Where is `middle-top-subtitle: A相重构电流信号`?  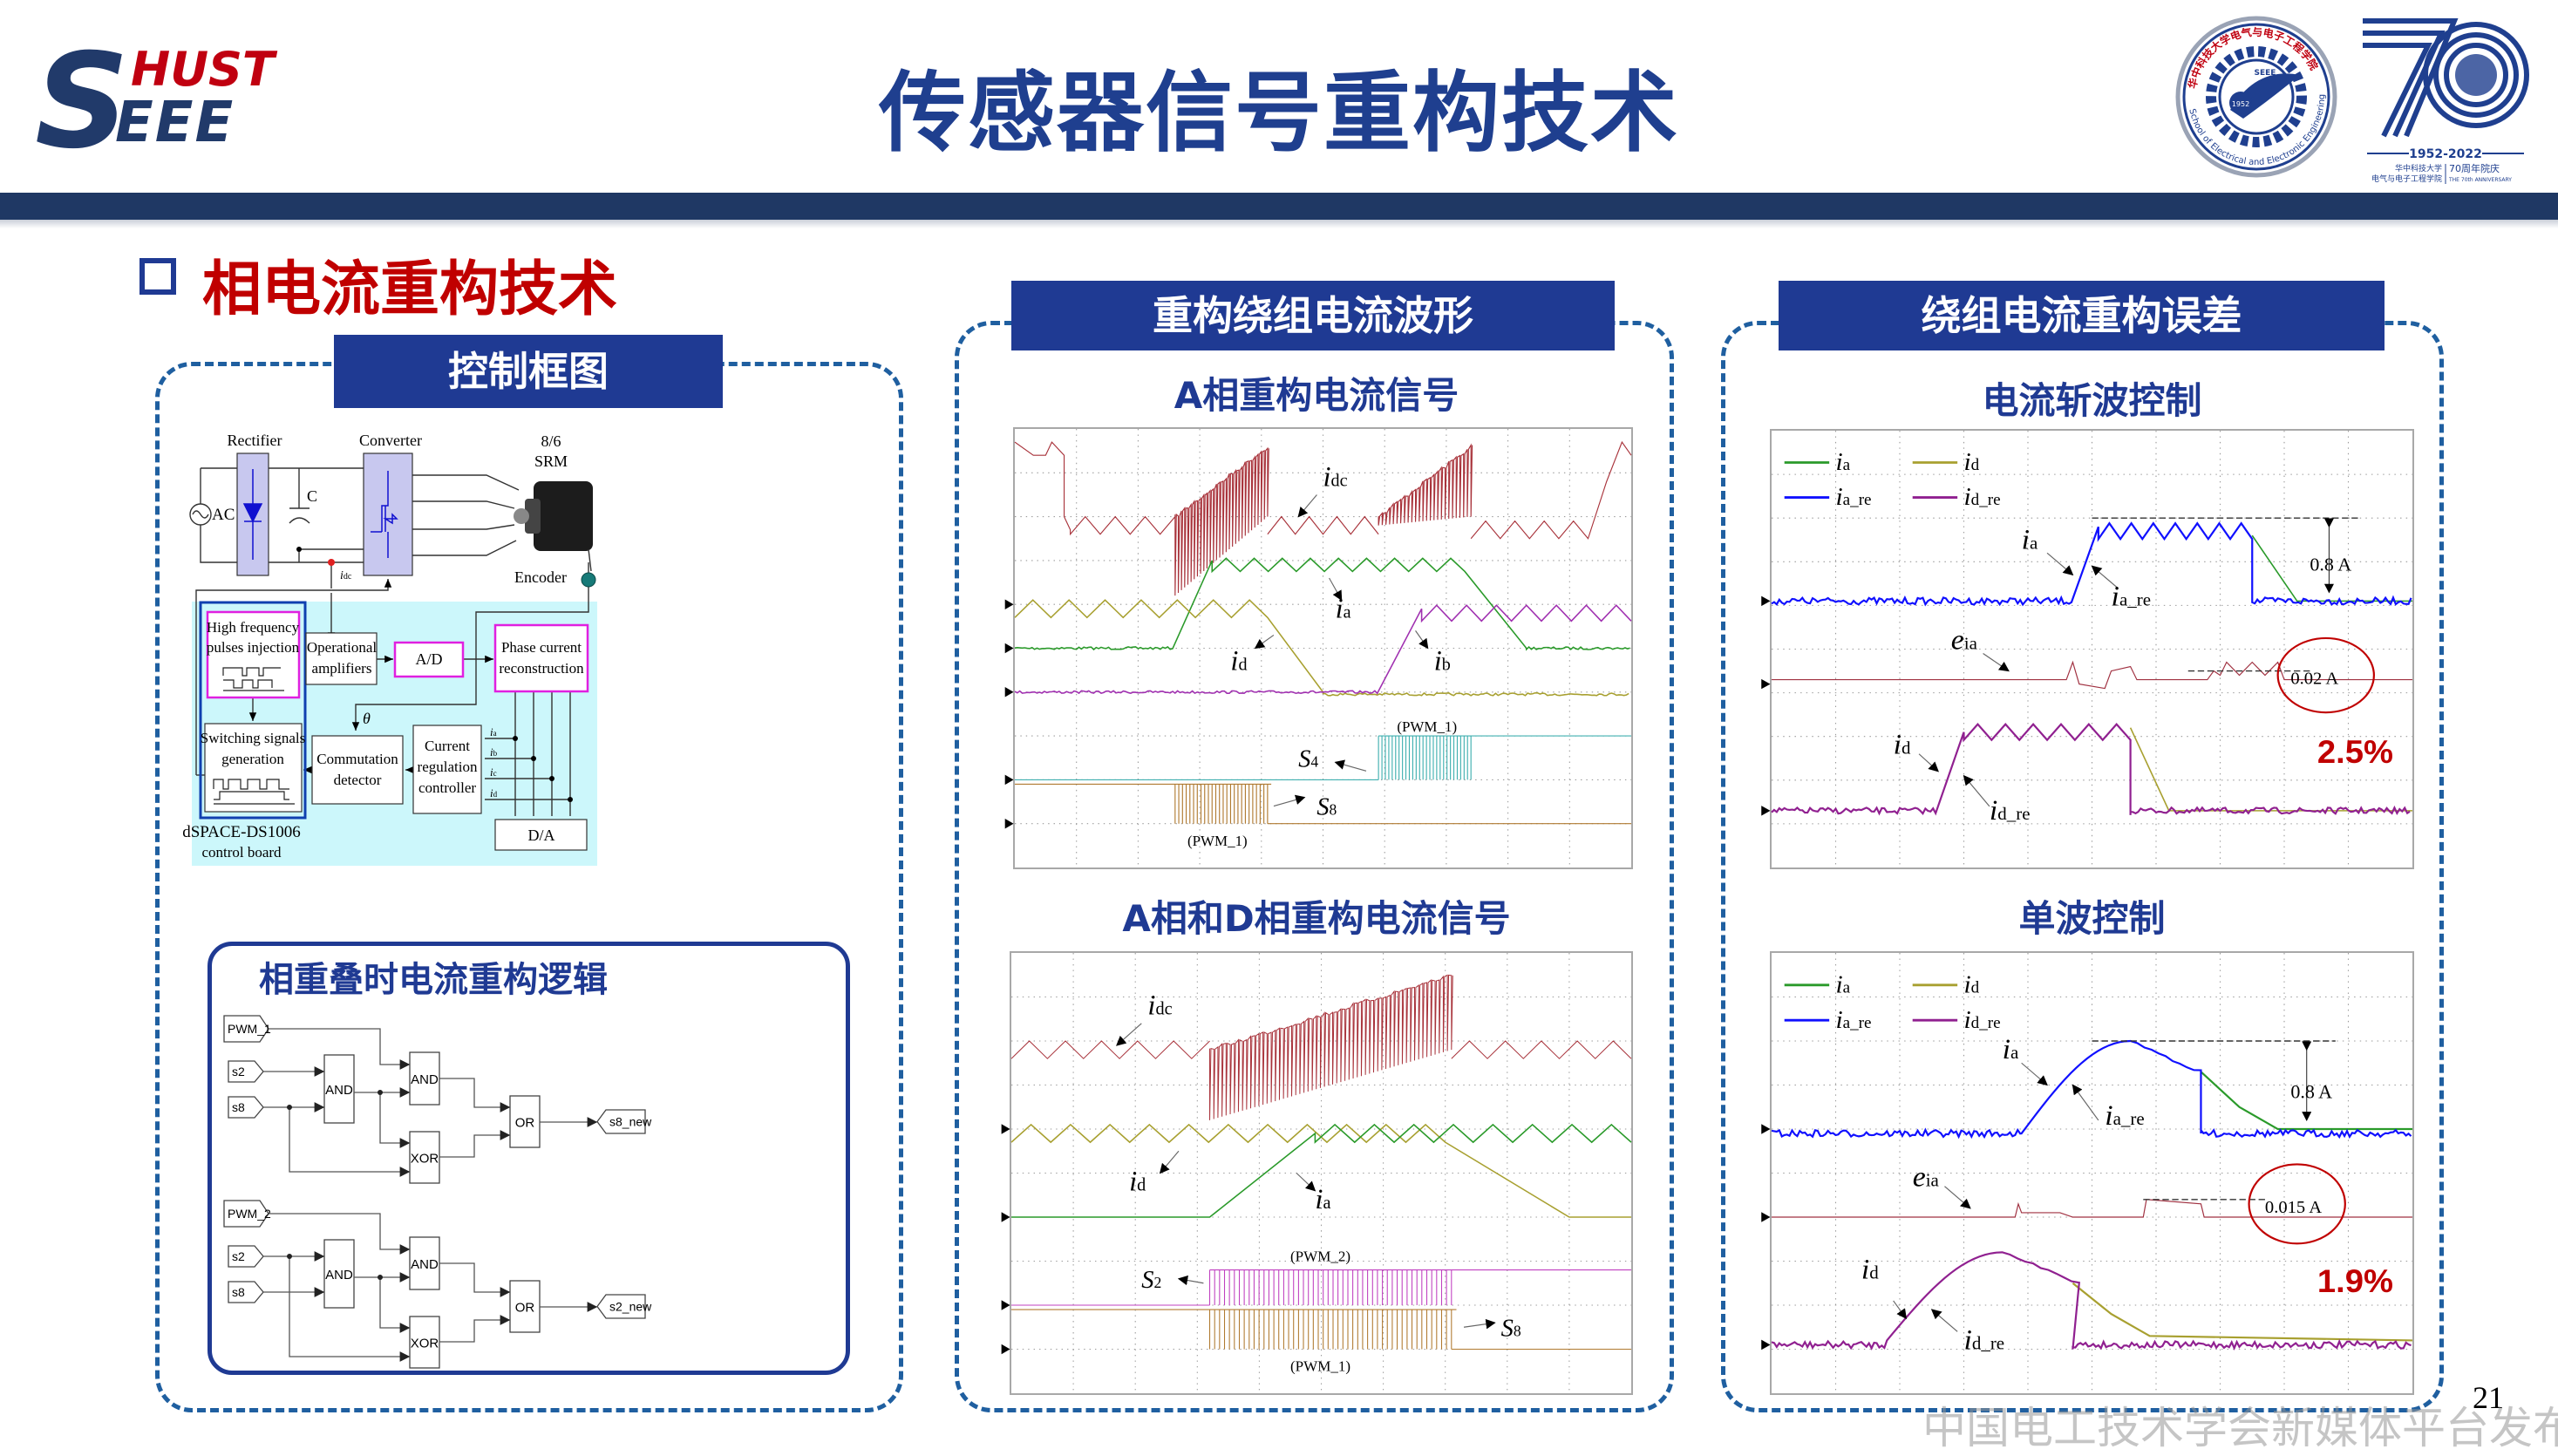 middle-top-subtitle: A相重构电流信号 is located at coordinates (1316, 395).